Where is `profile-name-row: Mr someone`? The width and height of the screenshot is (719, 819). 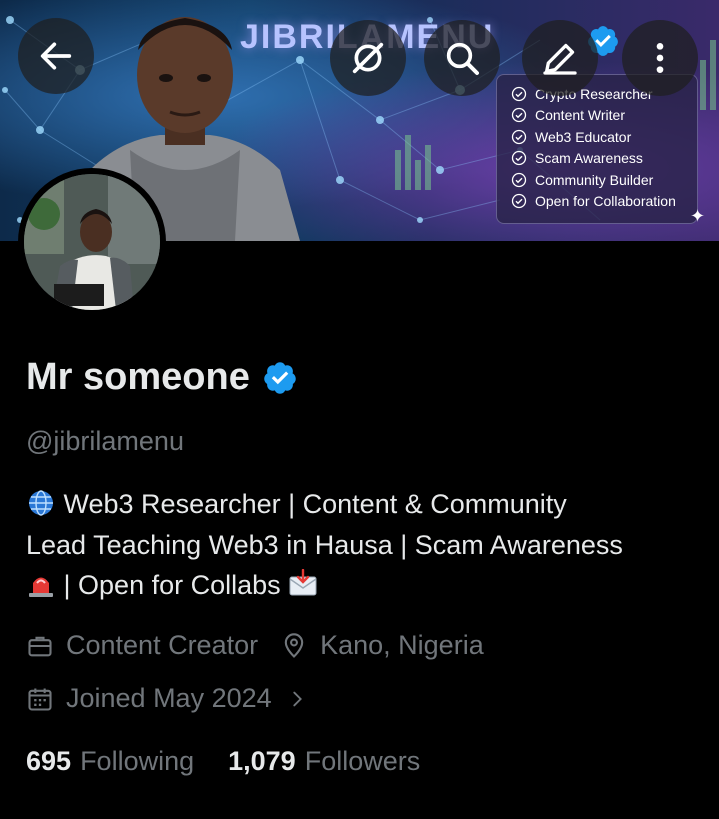
profile-name-row: Mr someone is located at coordinates (162, 377).